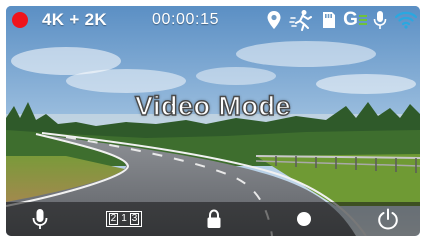 This screenshot has width=426, height=242. I want to click on power-button, so click(388, 219).